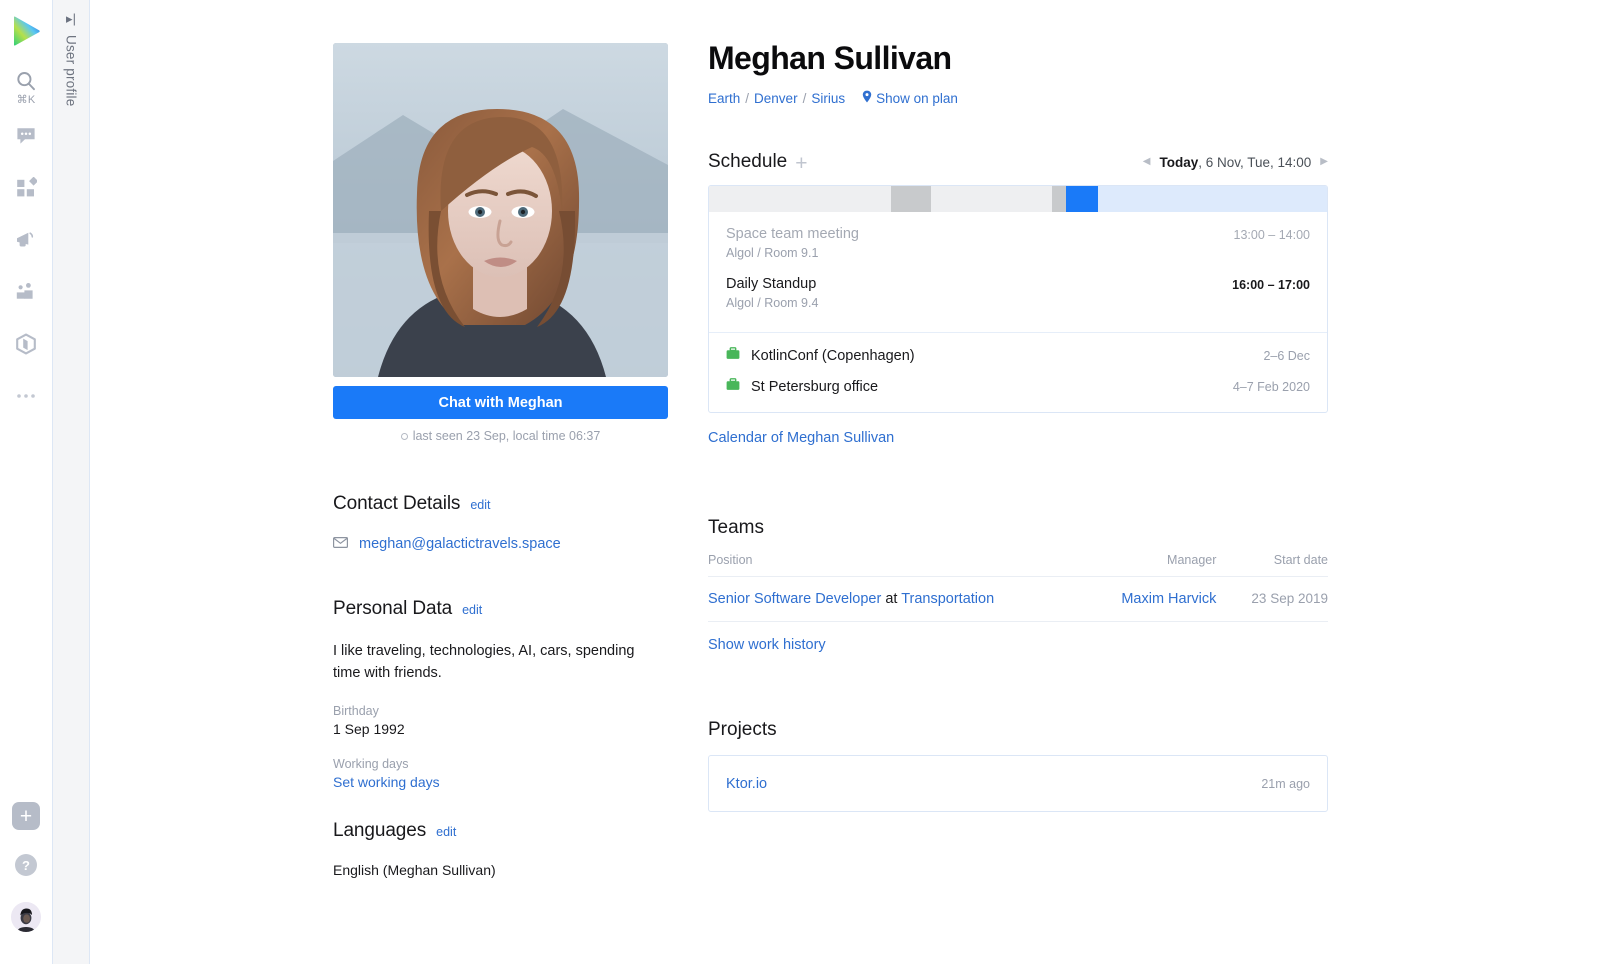 The image size is (1600, 964). Describe the element at coordinates (404, 436) in the screenshot. I see `status-dot-icon` at that location.